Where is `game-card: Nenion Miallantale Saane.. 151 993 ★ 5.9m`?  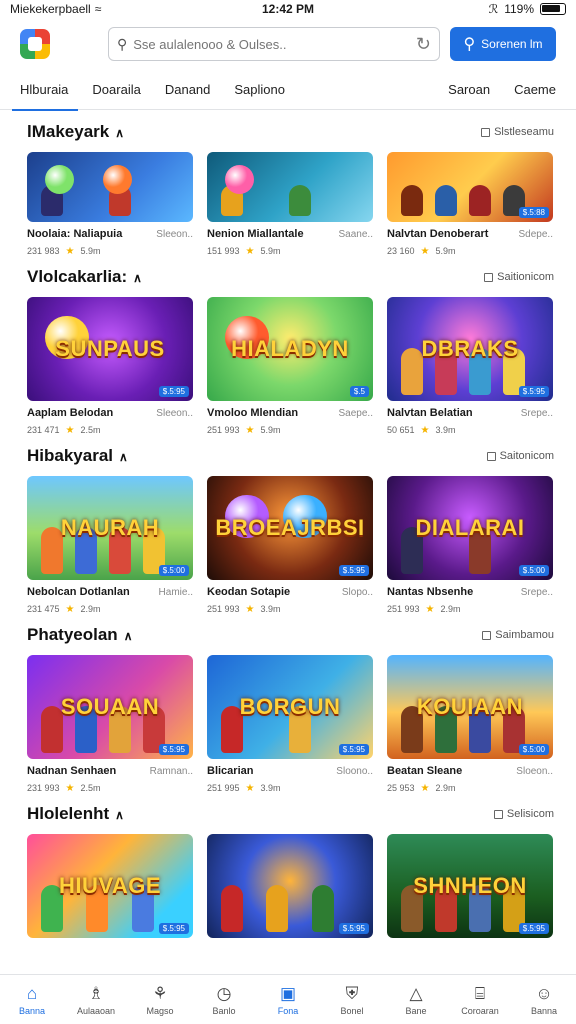
game-card: Nenion Miallantale Saane.. 151 993 ★ 5.9m is located at coordinates (290, 204).